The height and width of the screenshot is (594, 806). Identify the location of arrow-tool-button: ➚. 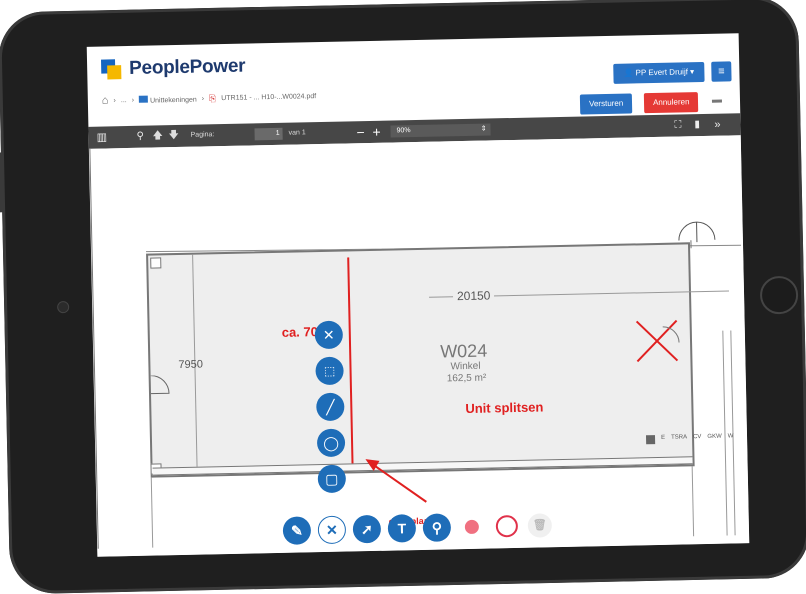
(367, 529).